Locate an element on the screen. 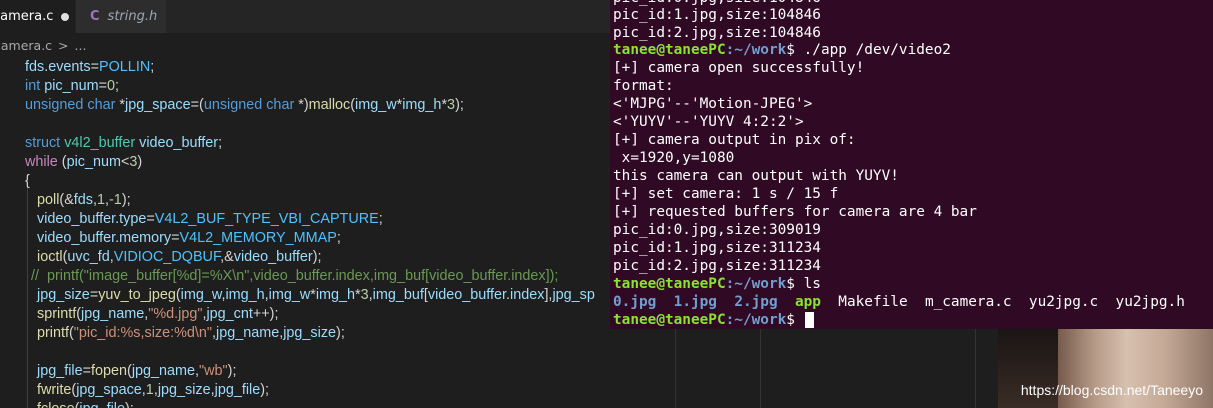  code-line: struct v4l2_buffer video_buffer; is located at coordinates (124, 143).